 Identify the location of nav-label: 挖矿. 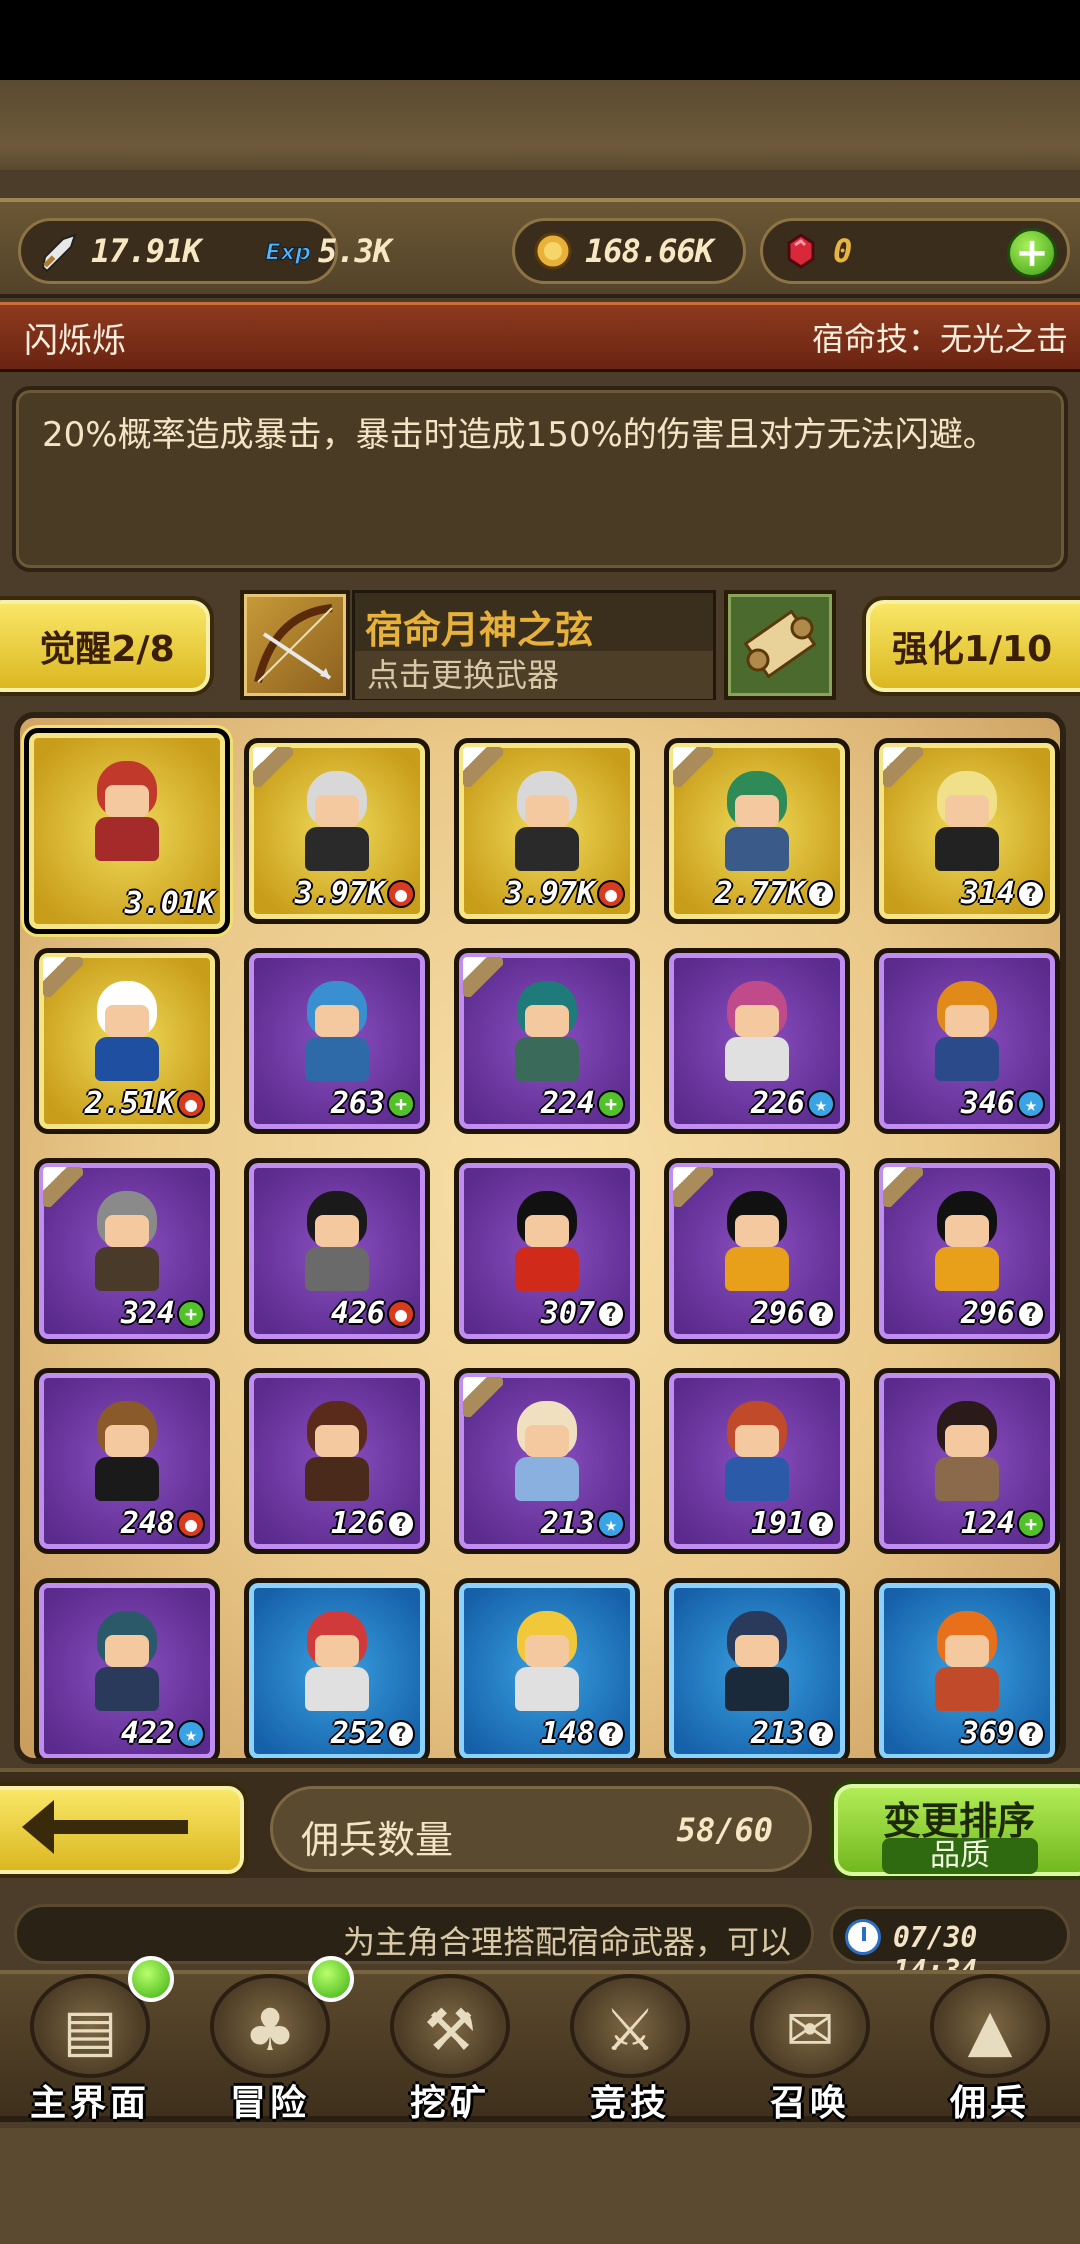
(449, 2103).